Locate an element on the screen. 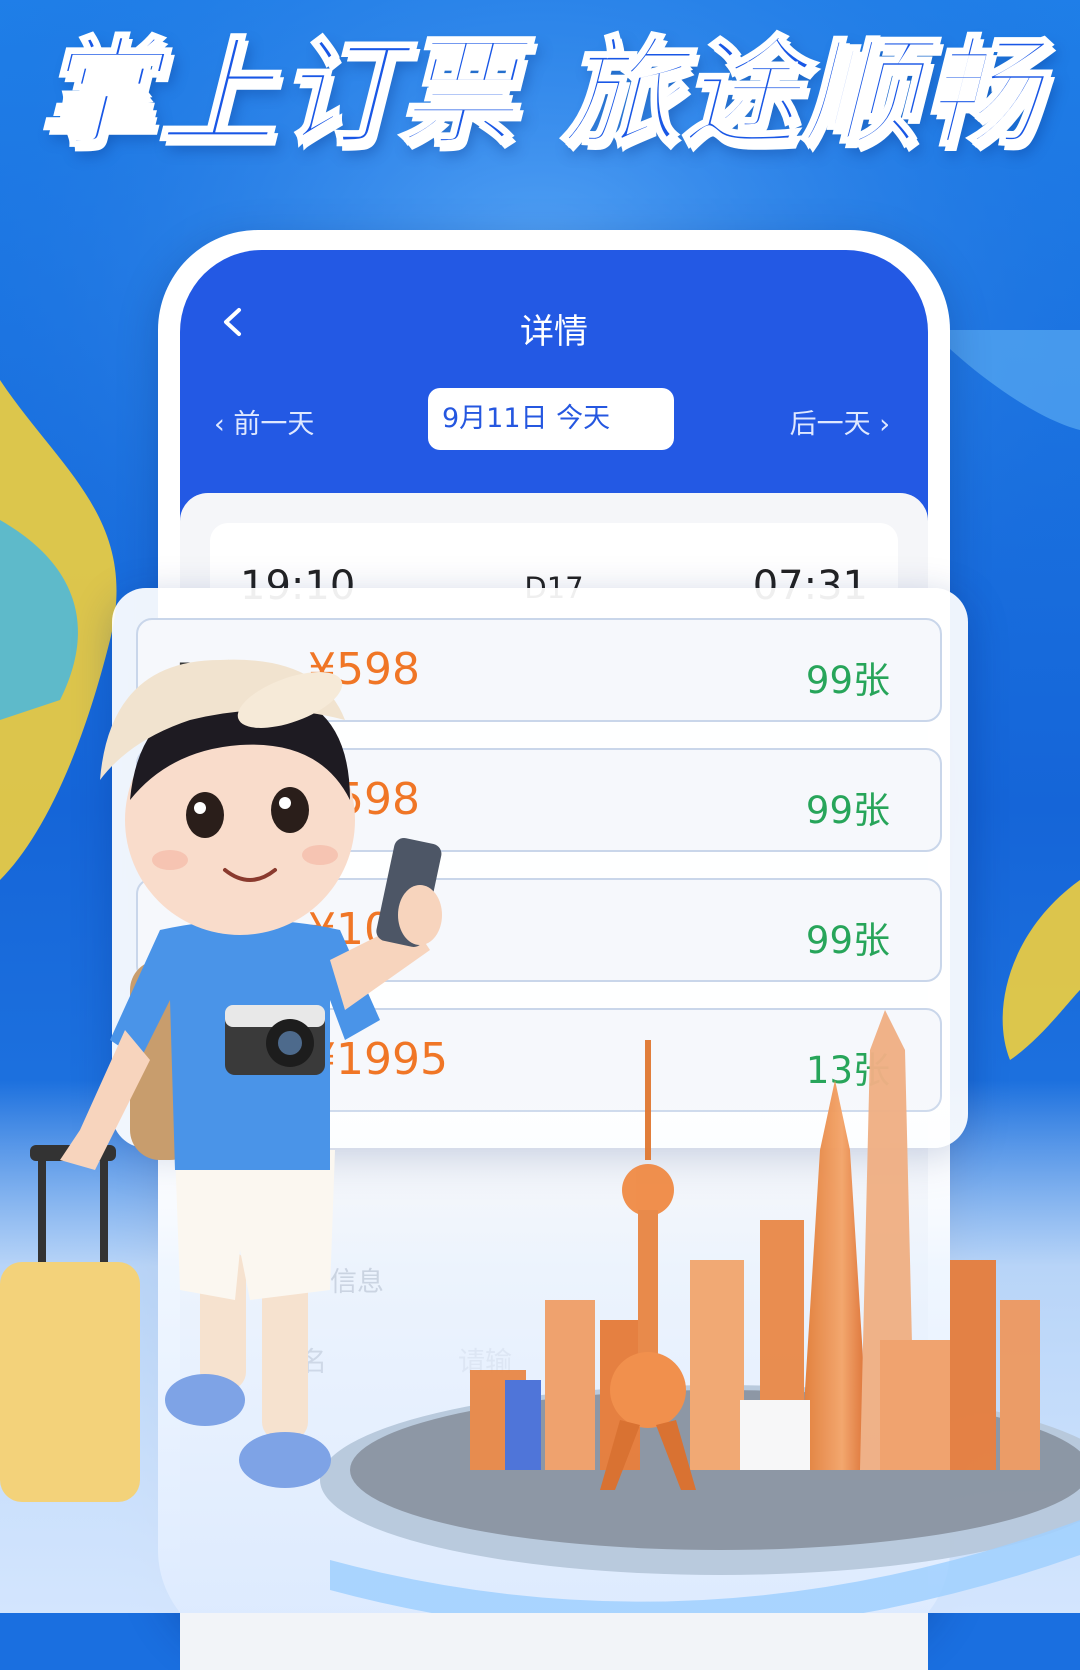 Image resolution: width=1080 pixels, height=1670 pixels. seat-count: 13张 is located at coordinates (847, 1070).